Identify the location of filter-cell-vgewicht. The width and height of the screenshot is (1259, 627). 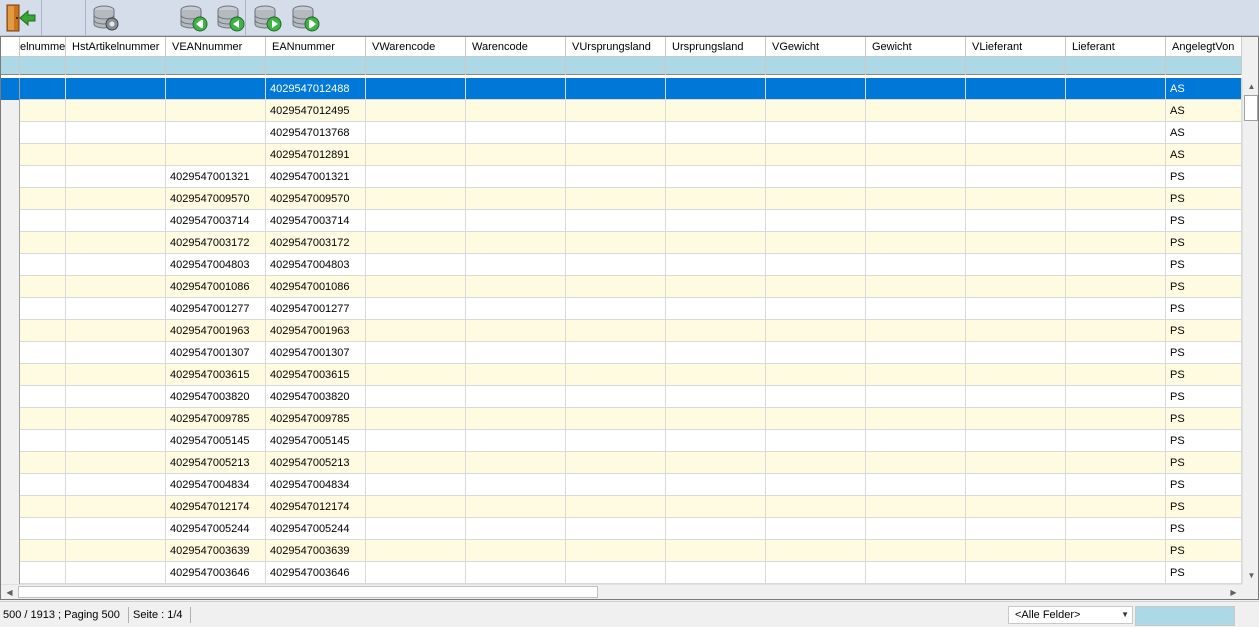
(816, 66).